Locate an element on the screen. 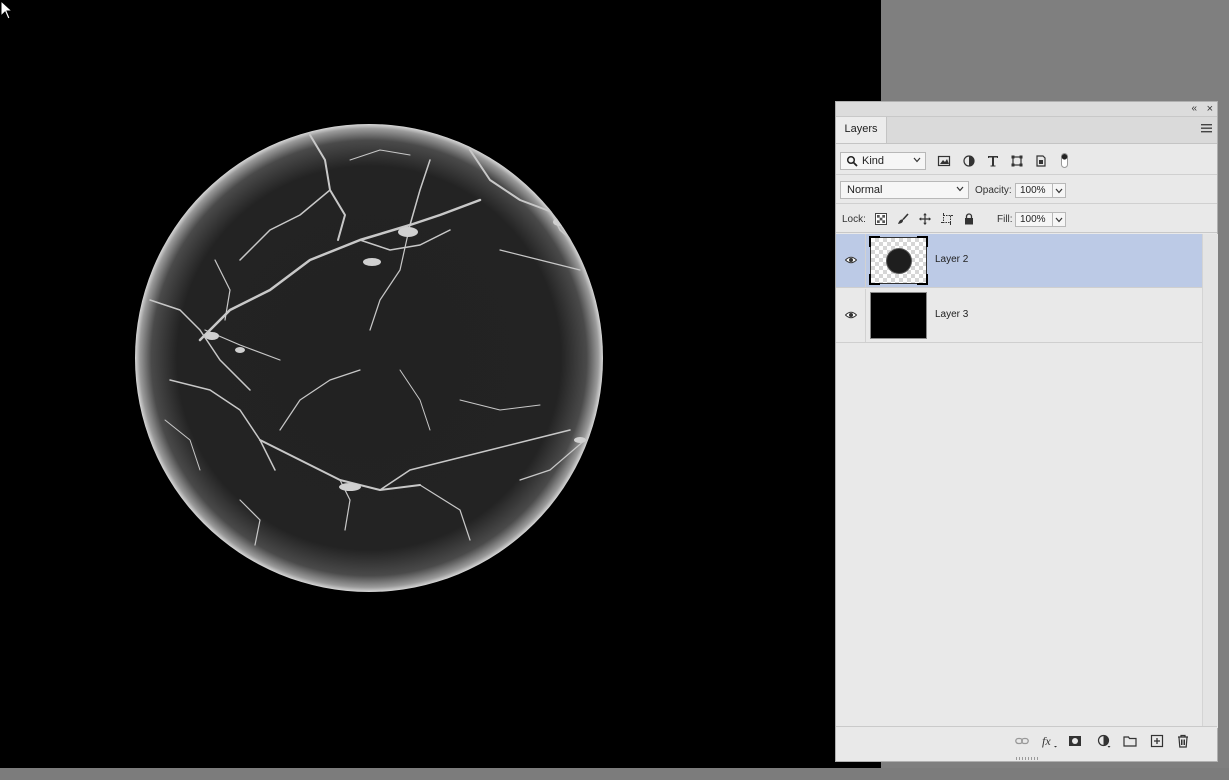 The width and height of the screenshot is (1229, 780). fill-label: Fill: is located at coordinates (1005, 219).